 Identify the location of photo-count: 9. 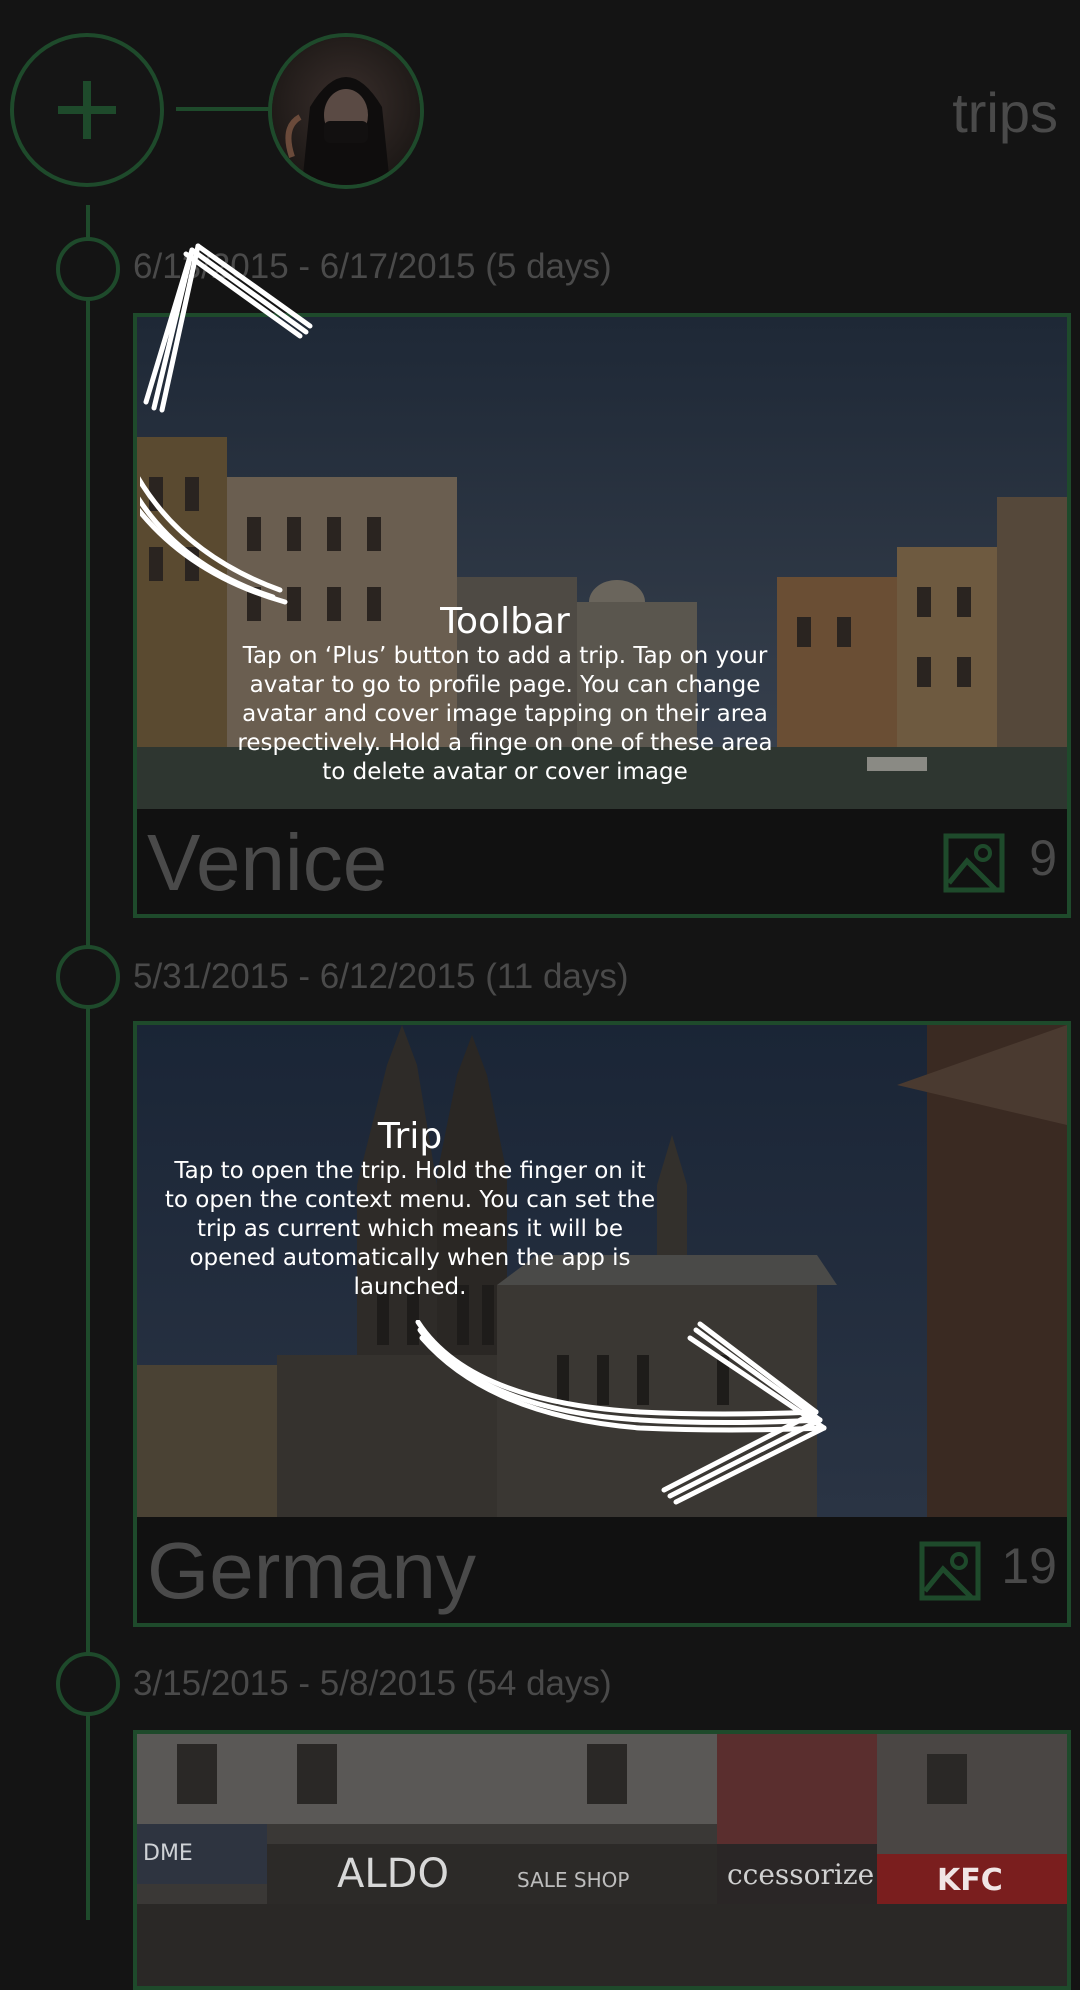
(1043, 858).